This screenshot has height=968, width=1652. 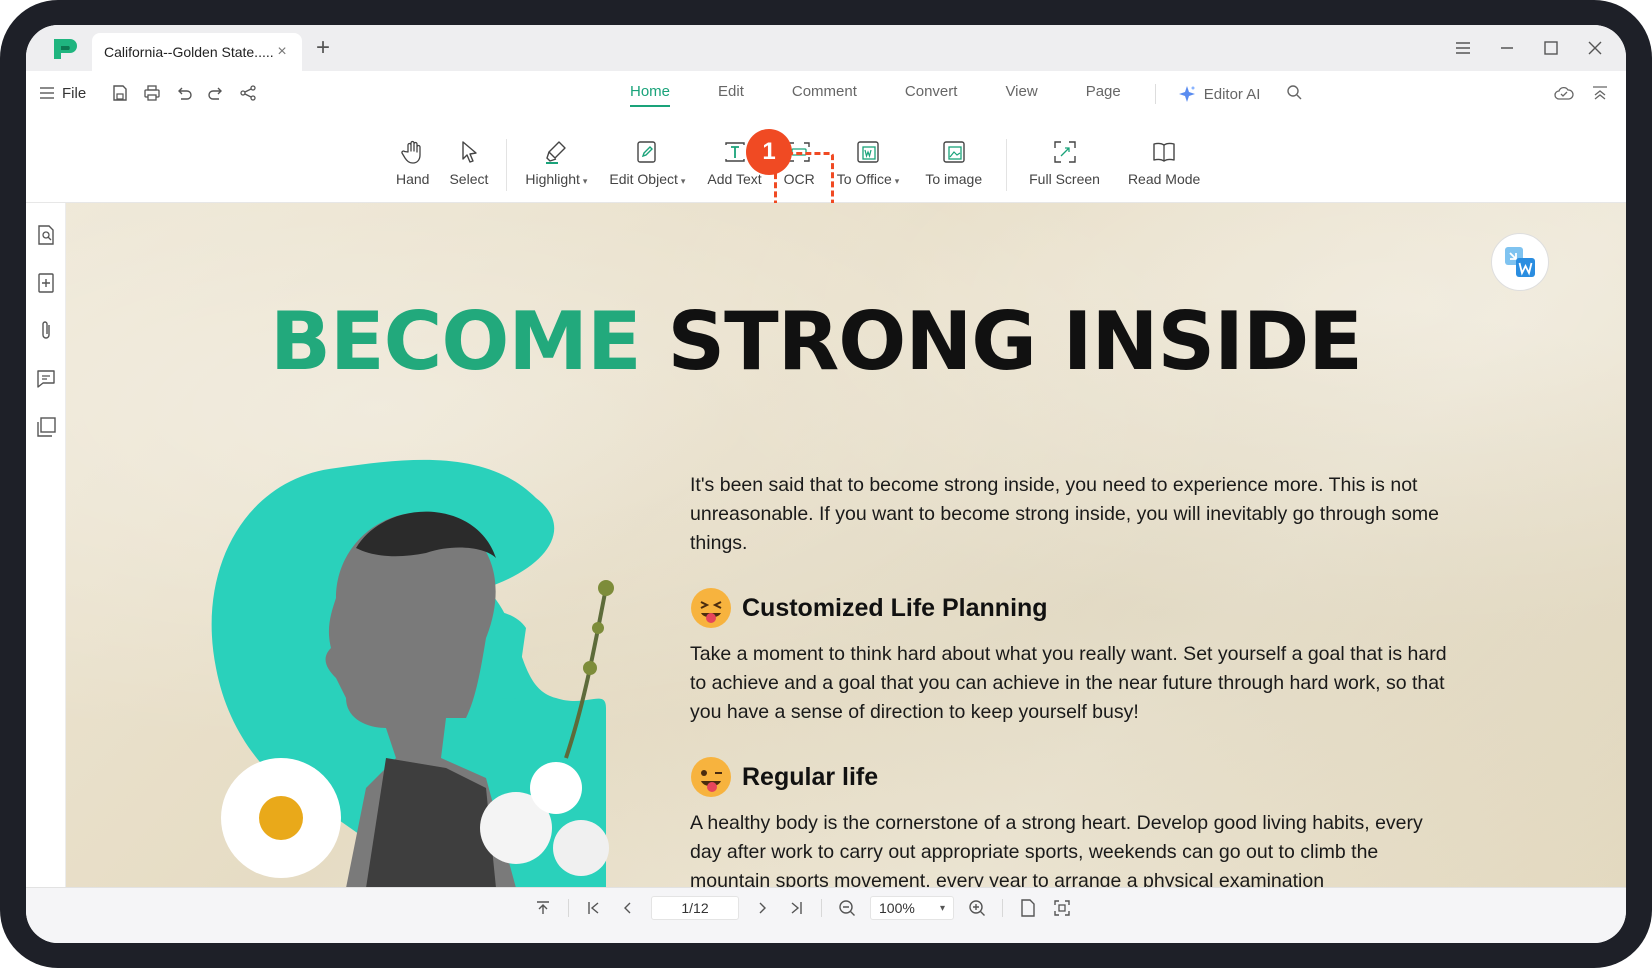 I want to click on file-menu-button: File, so click(x=63, y=93).